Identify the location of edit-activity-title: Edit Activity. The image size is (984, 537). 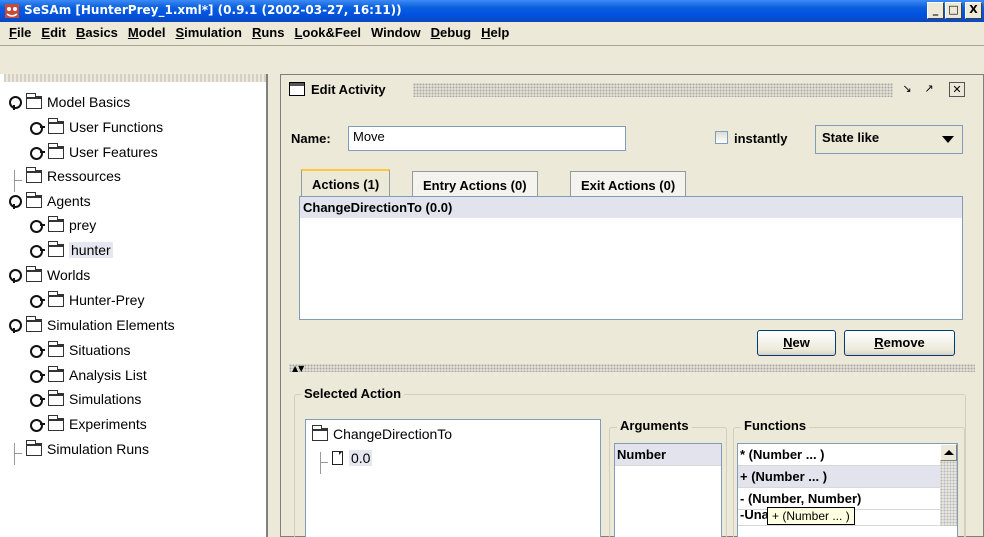
(348, 89).